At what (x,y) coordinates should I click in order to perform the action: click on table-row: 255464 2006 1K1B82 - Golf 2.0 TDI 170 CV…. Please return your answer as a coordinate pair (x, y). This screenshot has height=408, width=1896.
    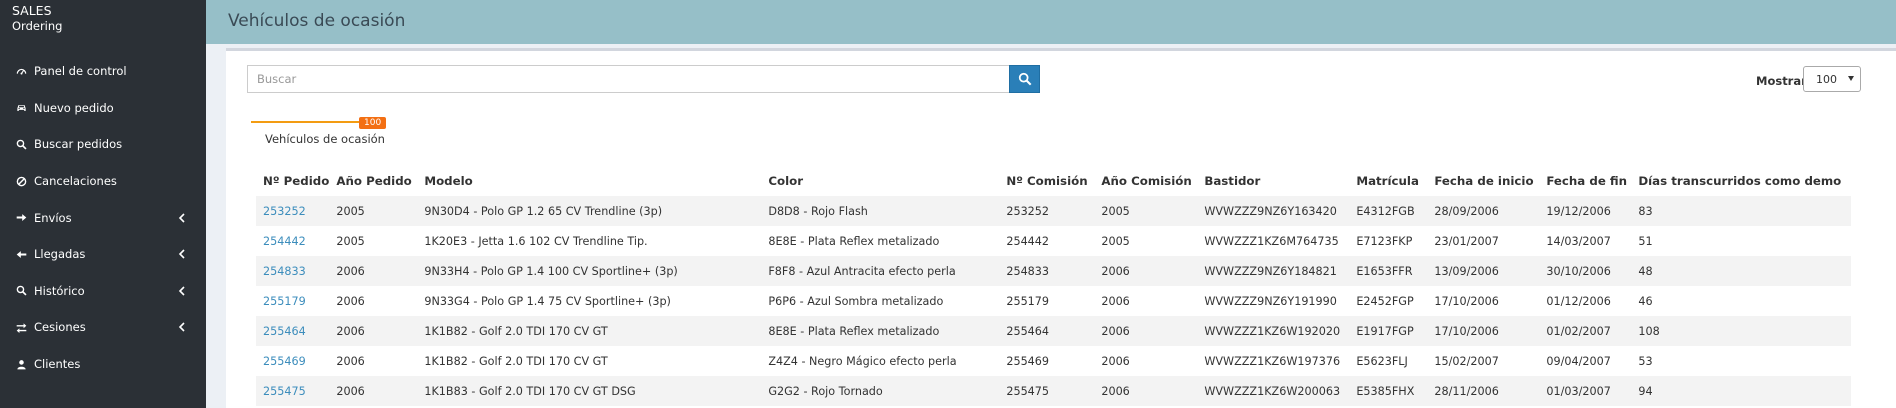
    Looking at the image, I should click on (1053, 331).